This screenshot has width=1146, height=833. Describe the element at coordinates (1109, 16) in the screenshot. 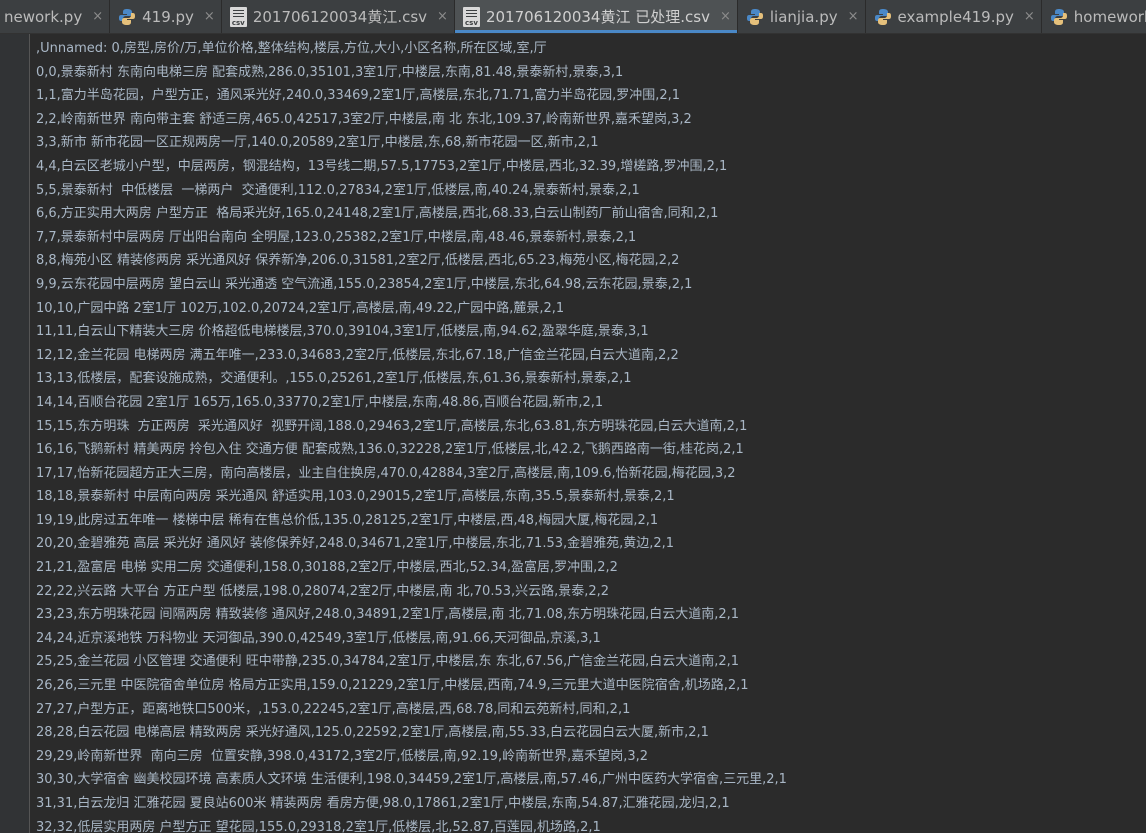

I see `tab-label: homework42` at that location.